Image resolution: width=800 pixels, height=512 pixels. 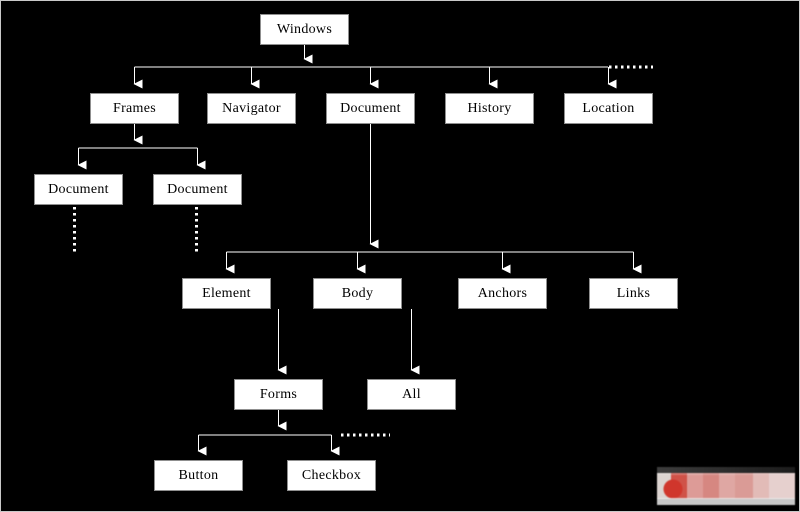 What do you see at coordinates (726, 486) in the screenshot?
I see `watermark-image` at bounding box center [726, 486].